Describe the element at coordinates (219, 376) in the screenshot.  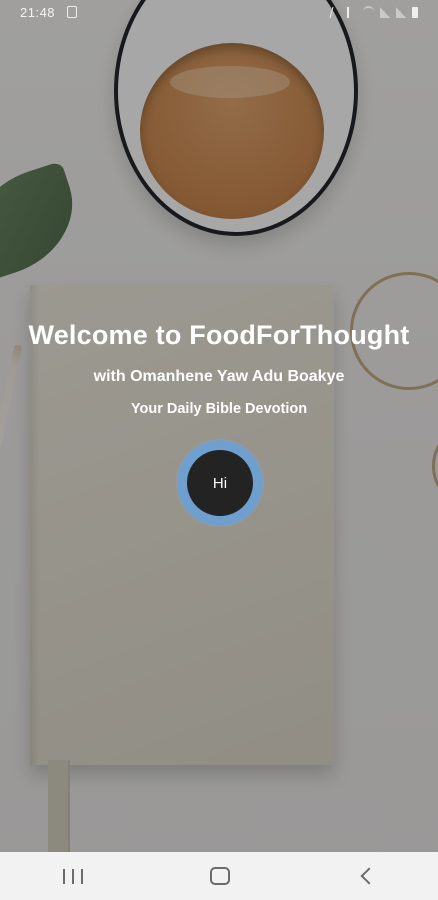
I see `welcome-subtitle: with Omanhene Yaw Adu Boakye` at that location.